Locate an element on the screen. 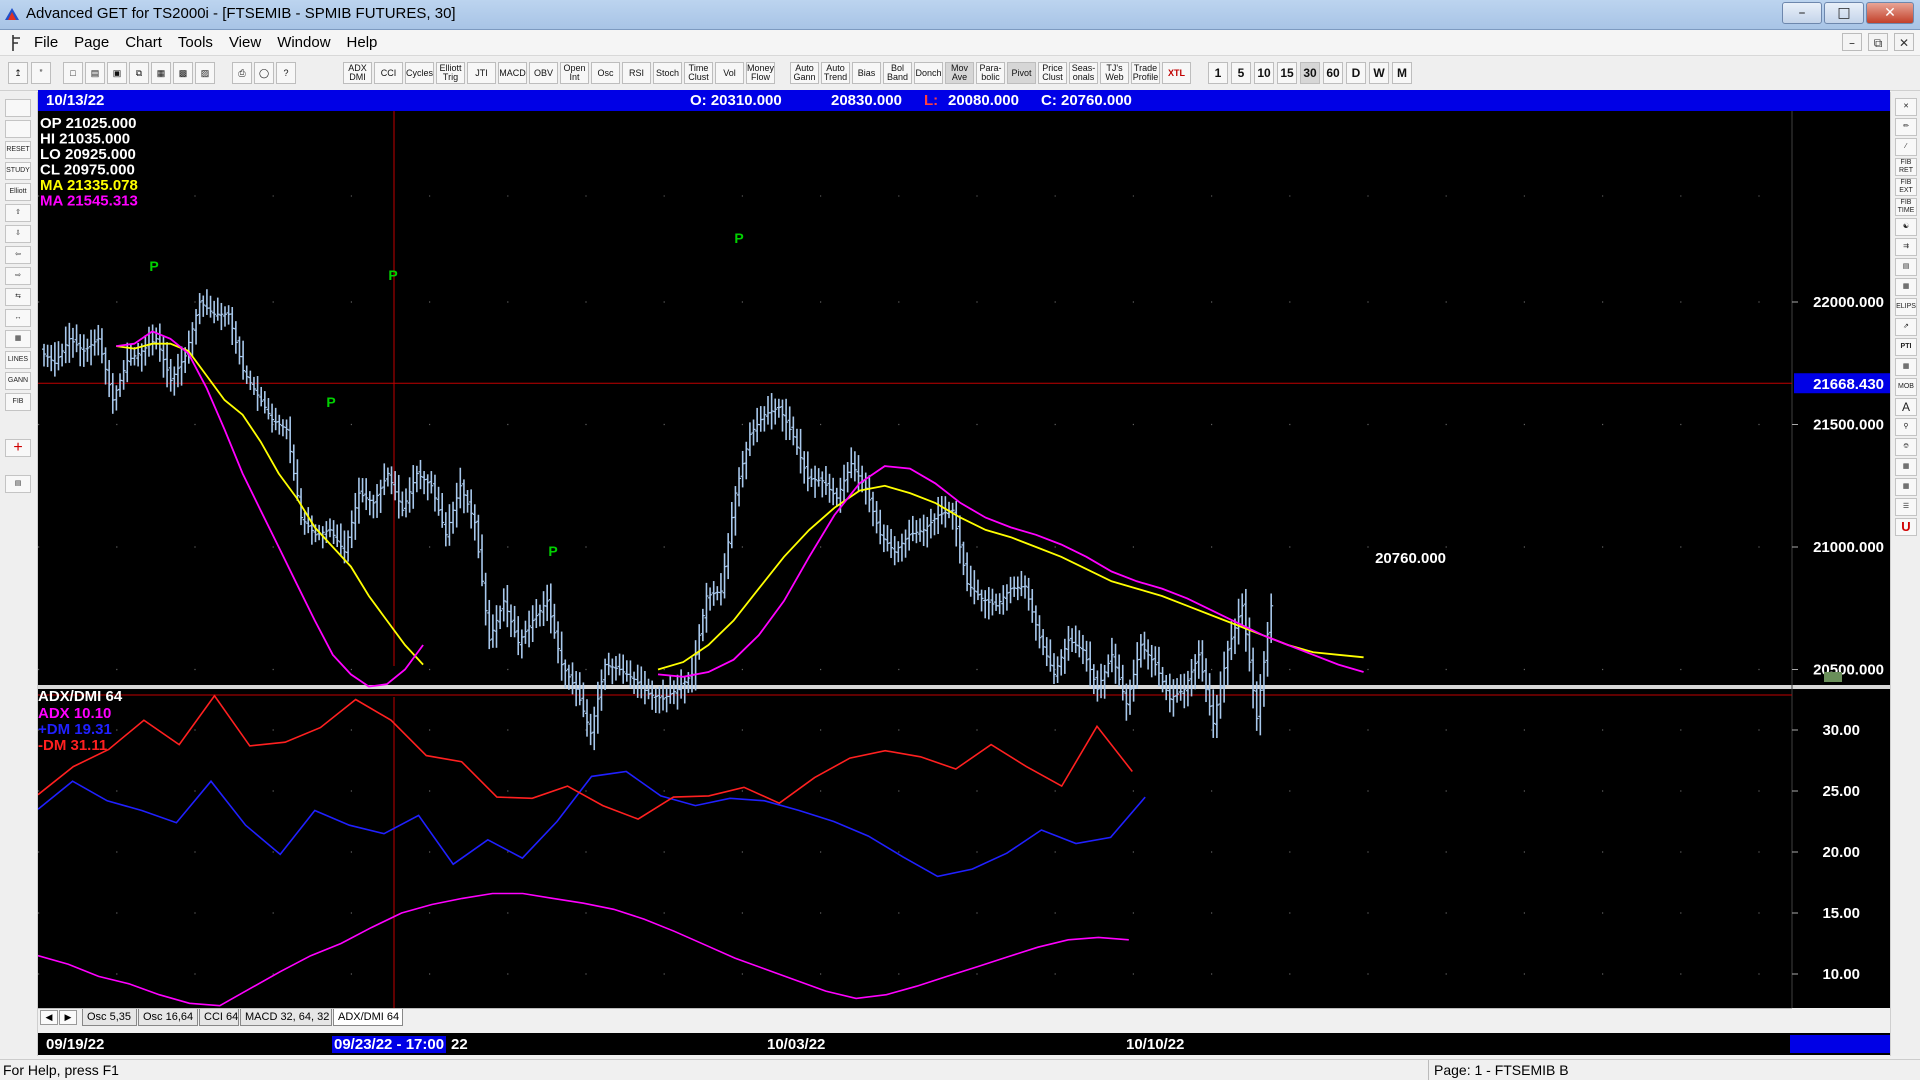 The image size is (1920, 1080). parallel-lines-icon: ⁄ is located at coordinates (1906, 147).